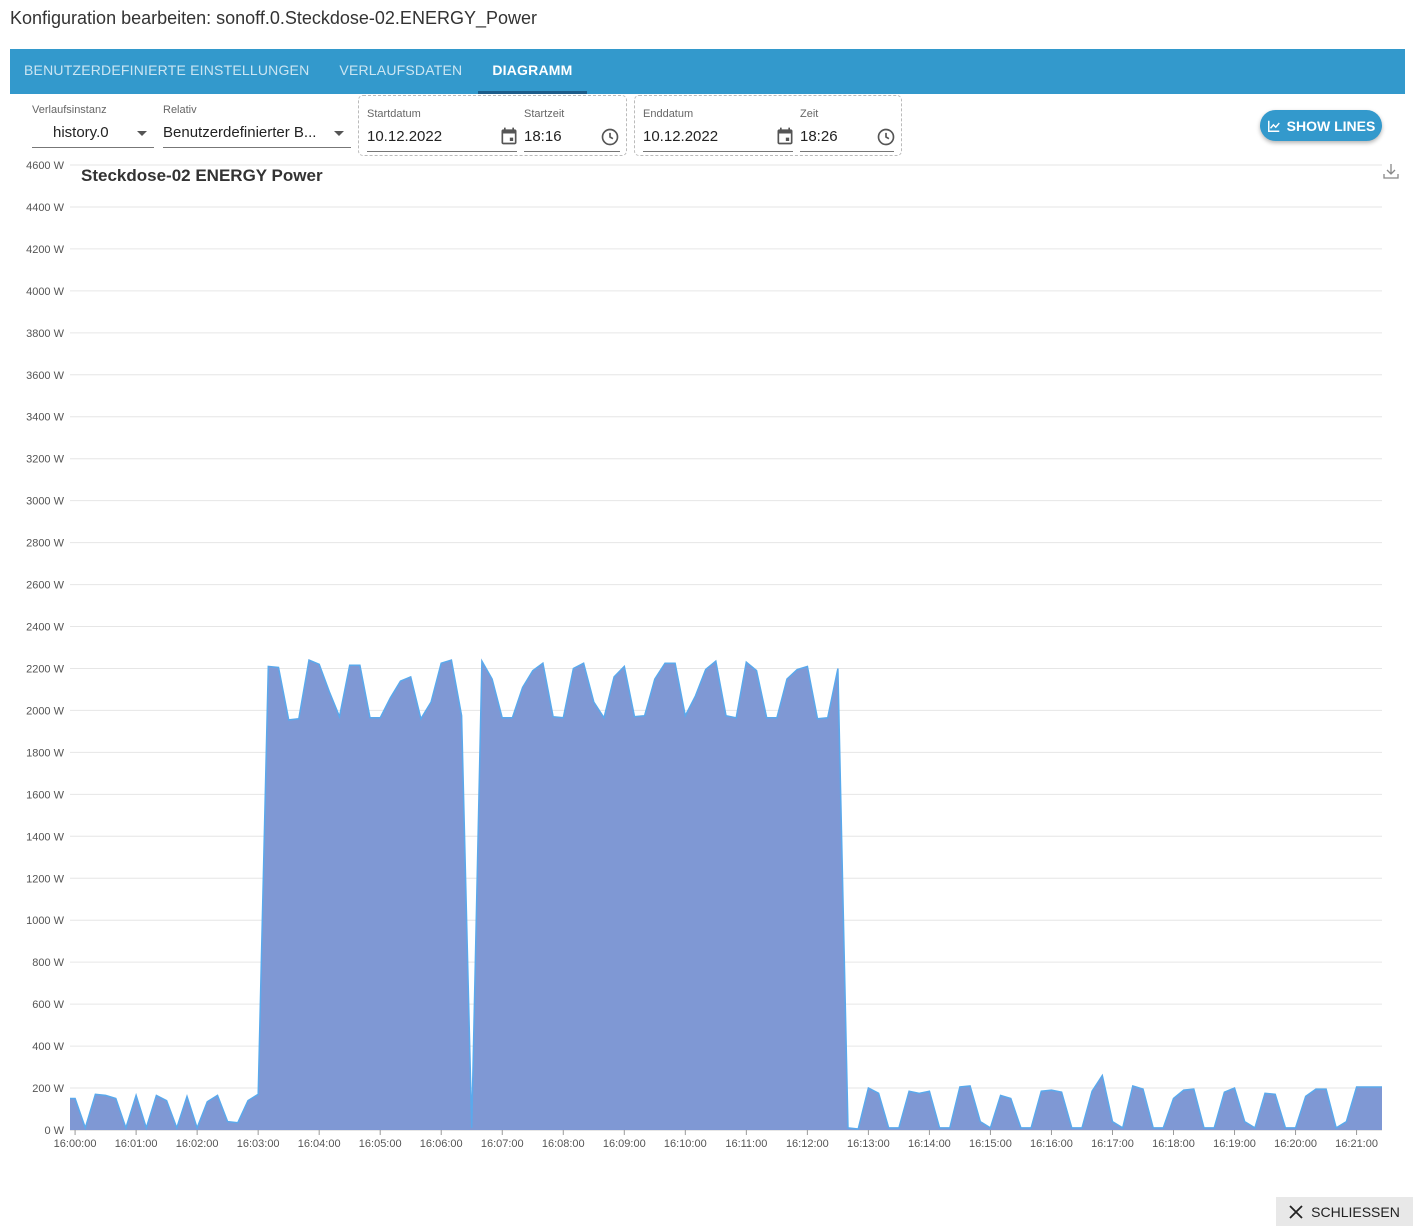  I want to click on close-icon, so click(1296, 1211).